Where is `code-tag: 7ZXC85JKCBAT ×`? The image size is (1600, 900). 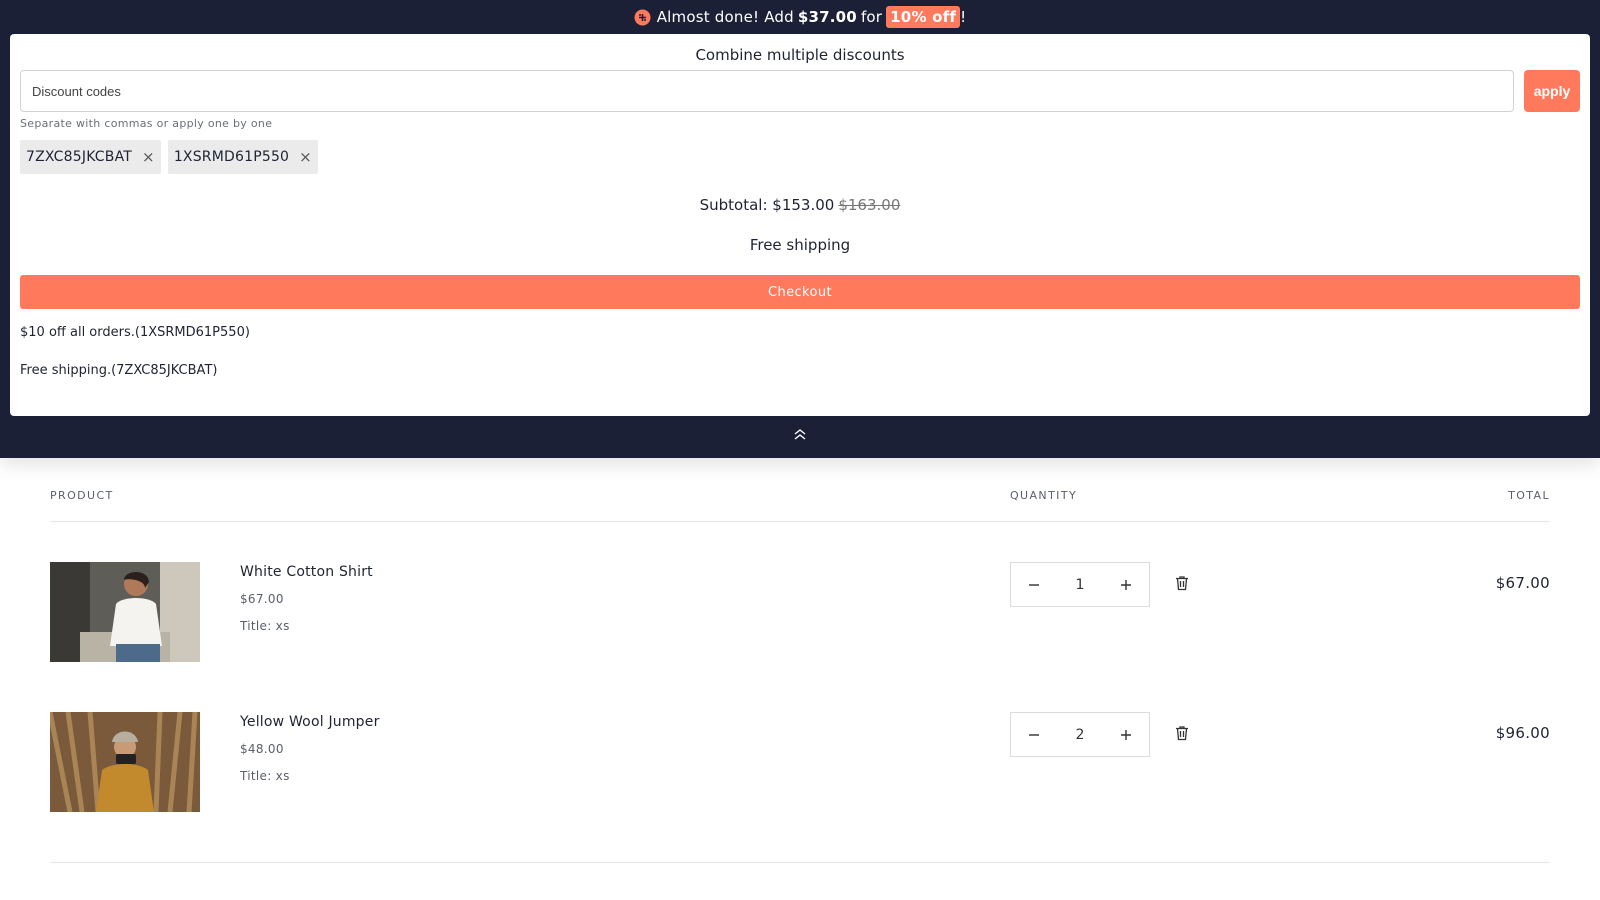
code-tag: 7ZXC85JKCBAT × is located at coordinates (90, 157).